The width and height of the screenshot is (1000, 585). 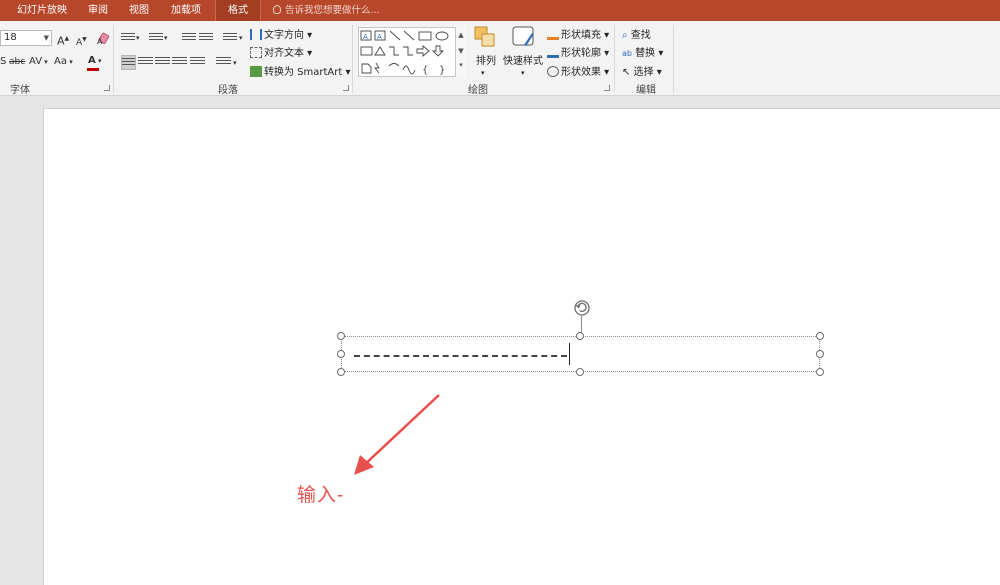 What do you see at coordinates (626, 72) in the screenshot?
I see `cursor-icon: ↖` at bounding box center [626, 72].